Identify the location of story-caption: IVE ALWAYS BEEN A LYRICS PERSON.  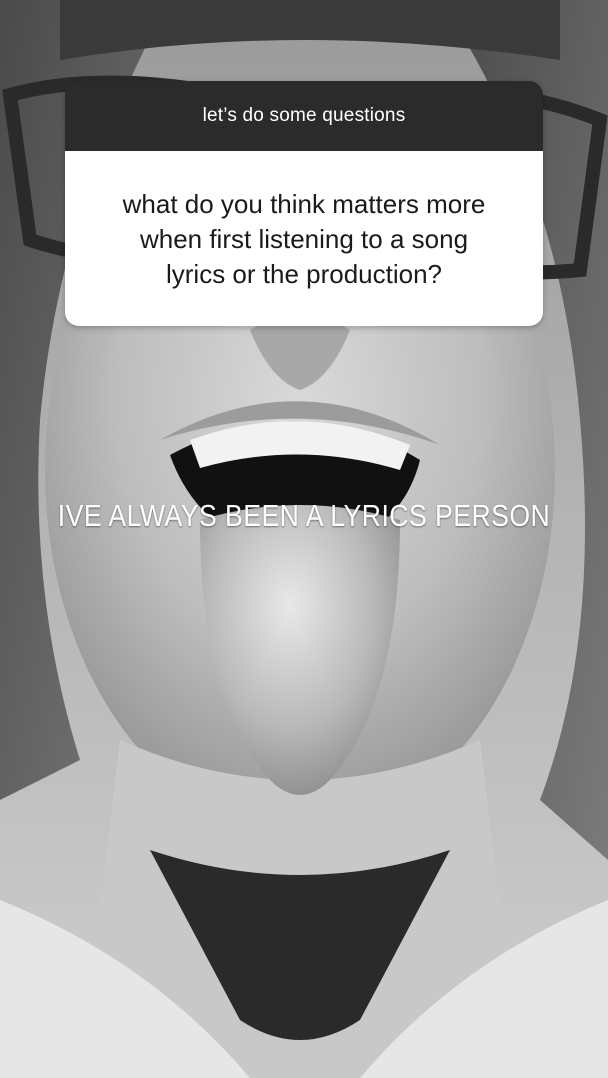
(304, 515).